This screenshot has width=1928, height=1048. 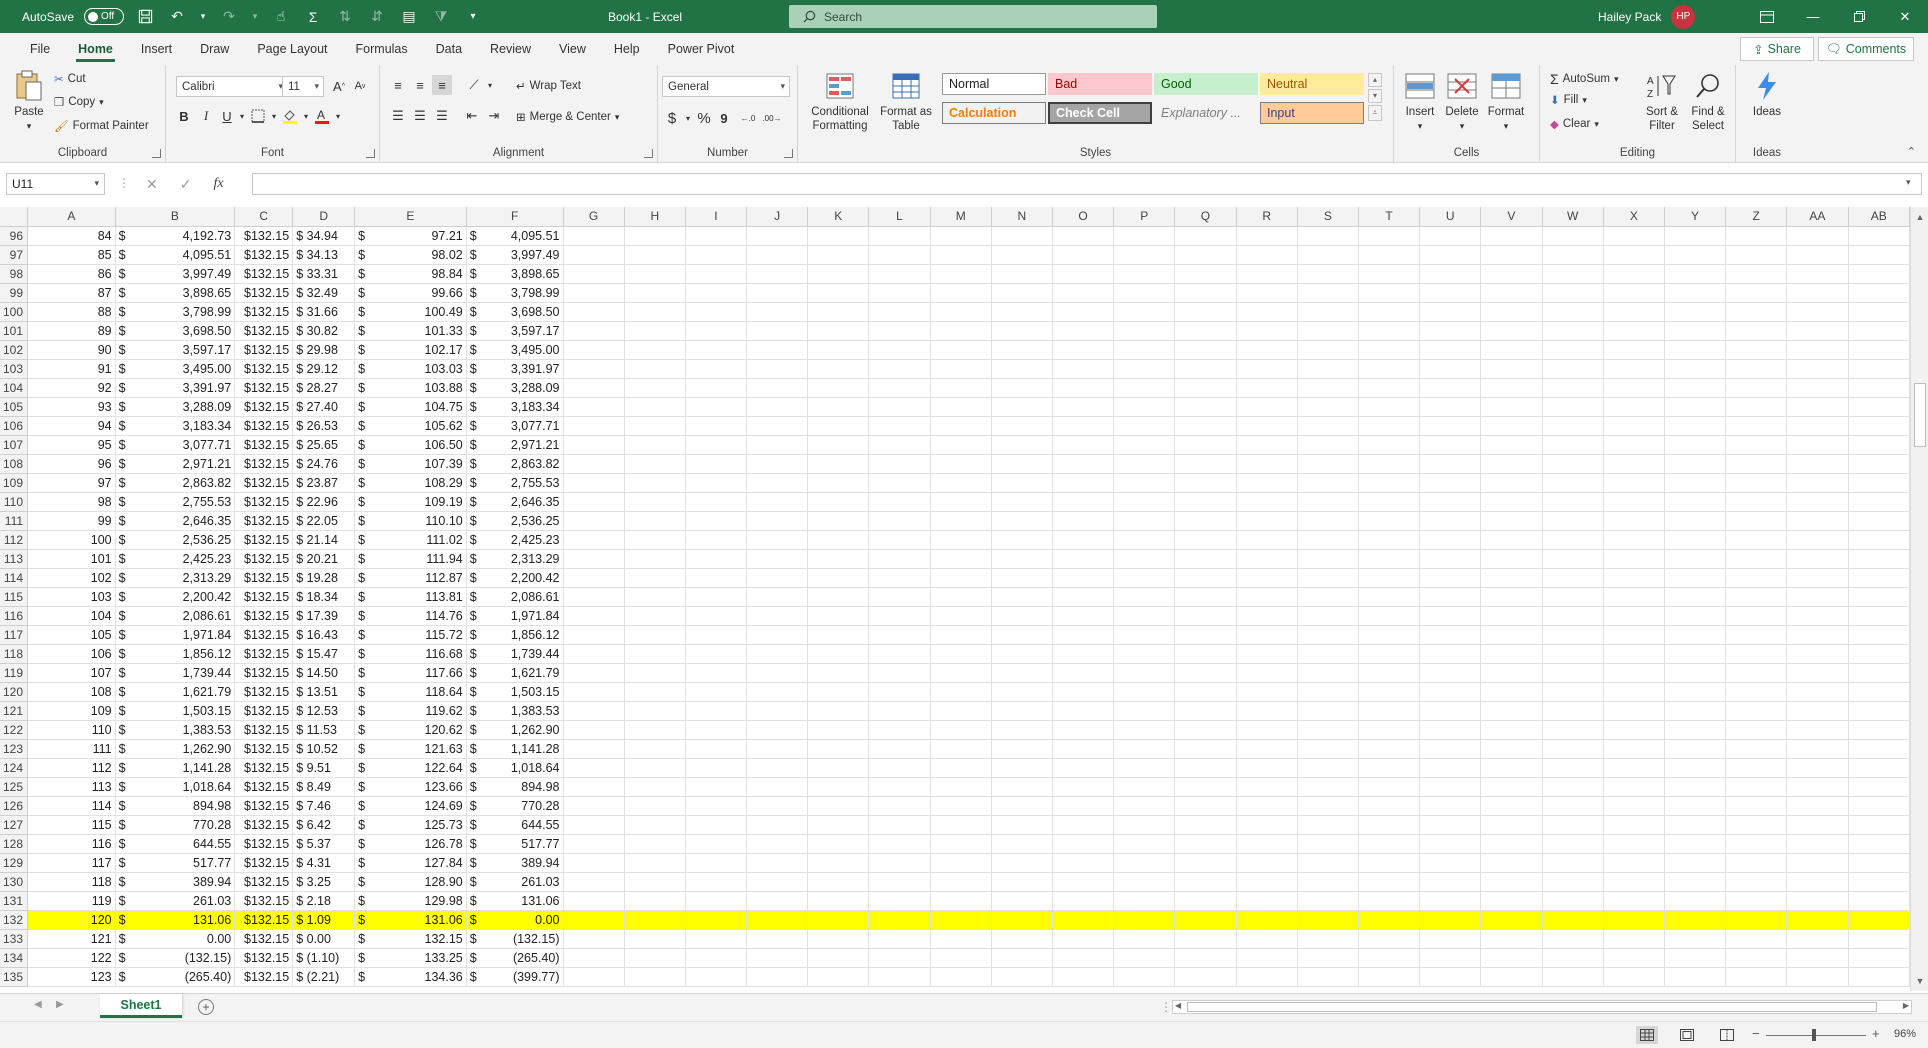 I want to click on zoom-slider-thumb, so click(x=1814, y=1035).